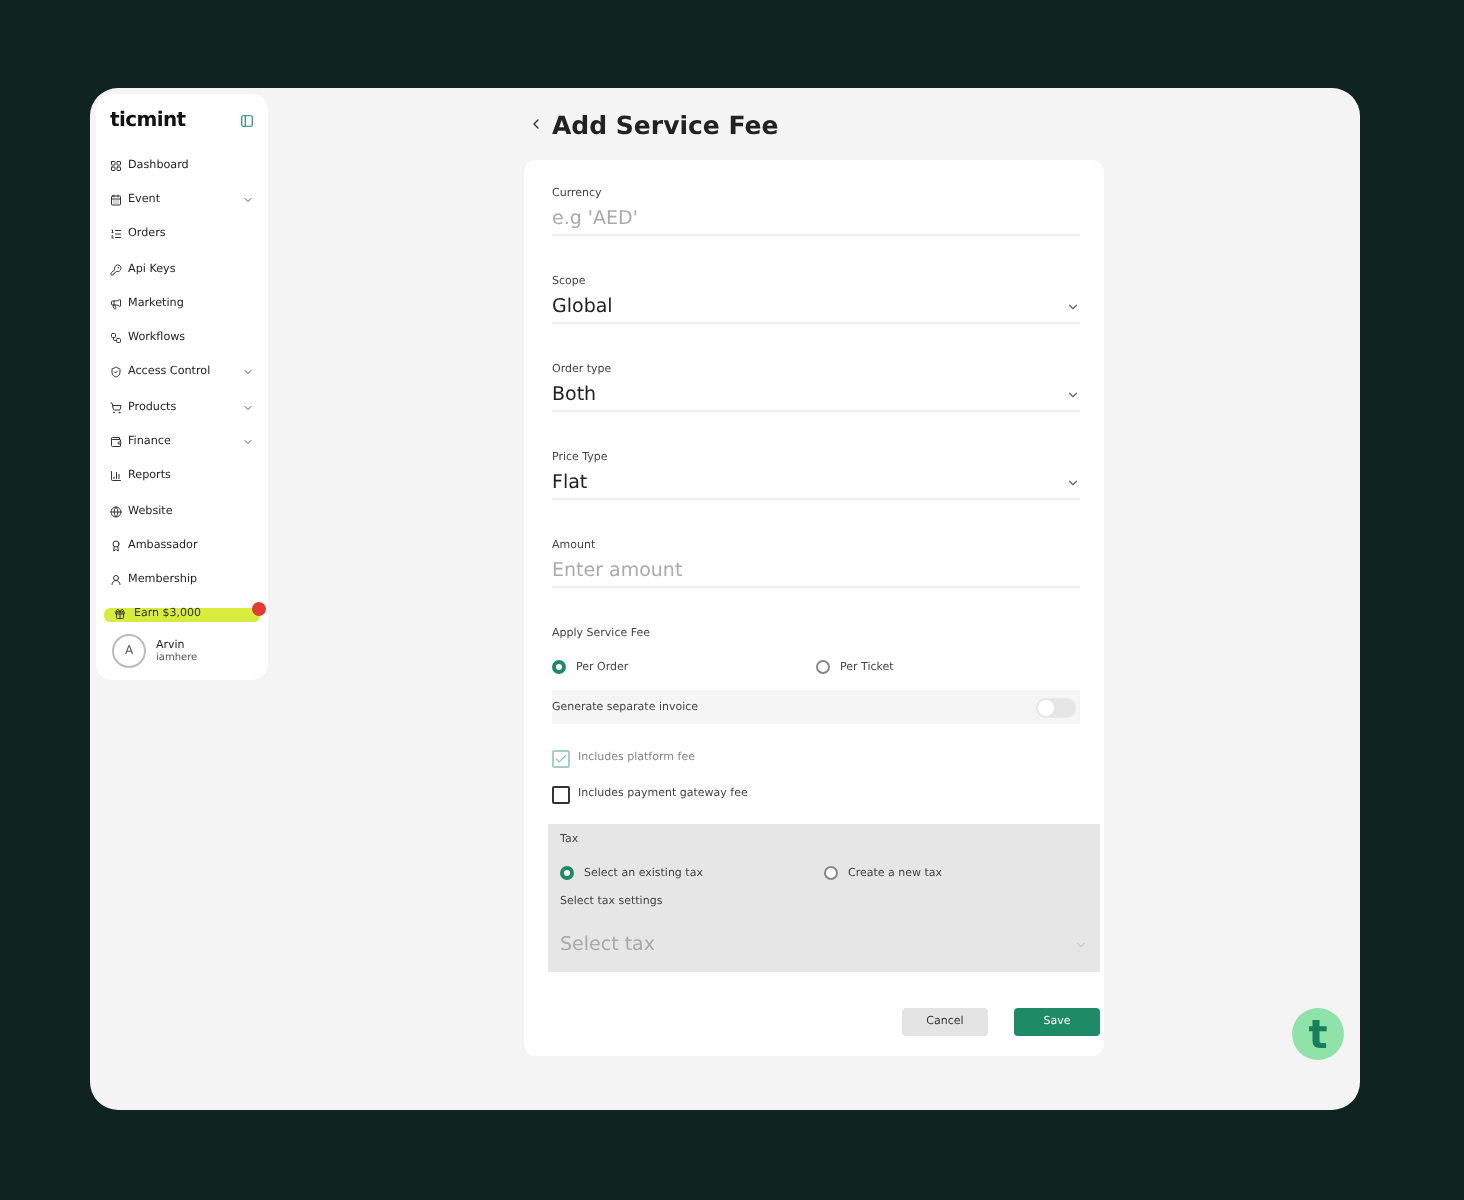  I want to click on select-field: Global, so click(816, 310).